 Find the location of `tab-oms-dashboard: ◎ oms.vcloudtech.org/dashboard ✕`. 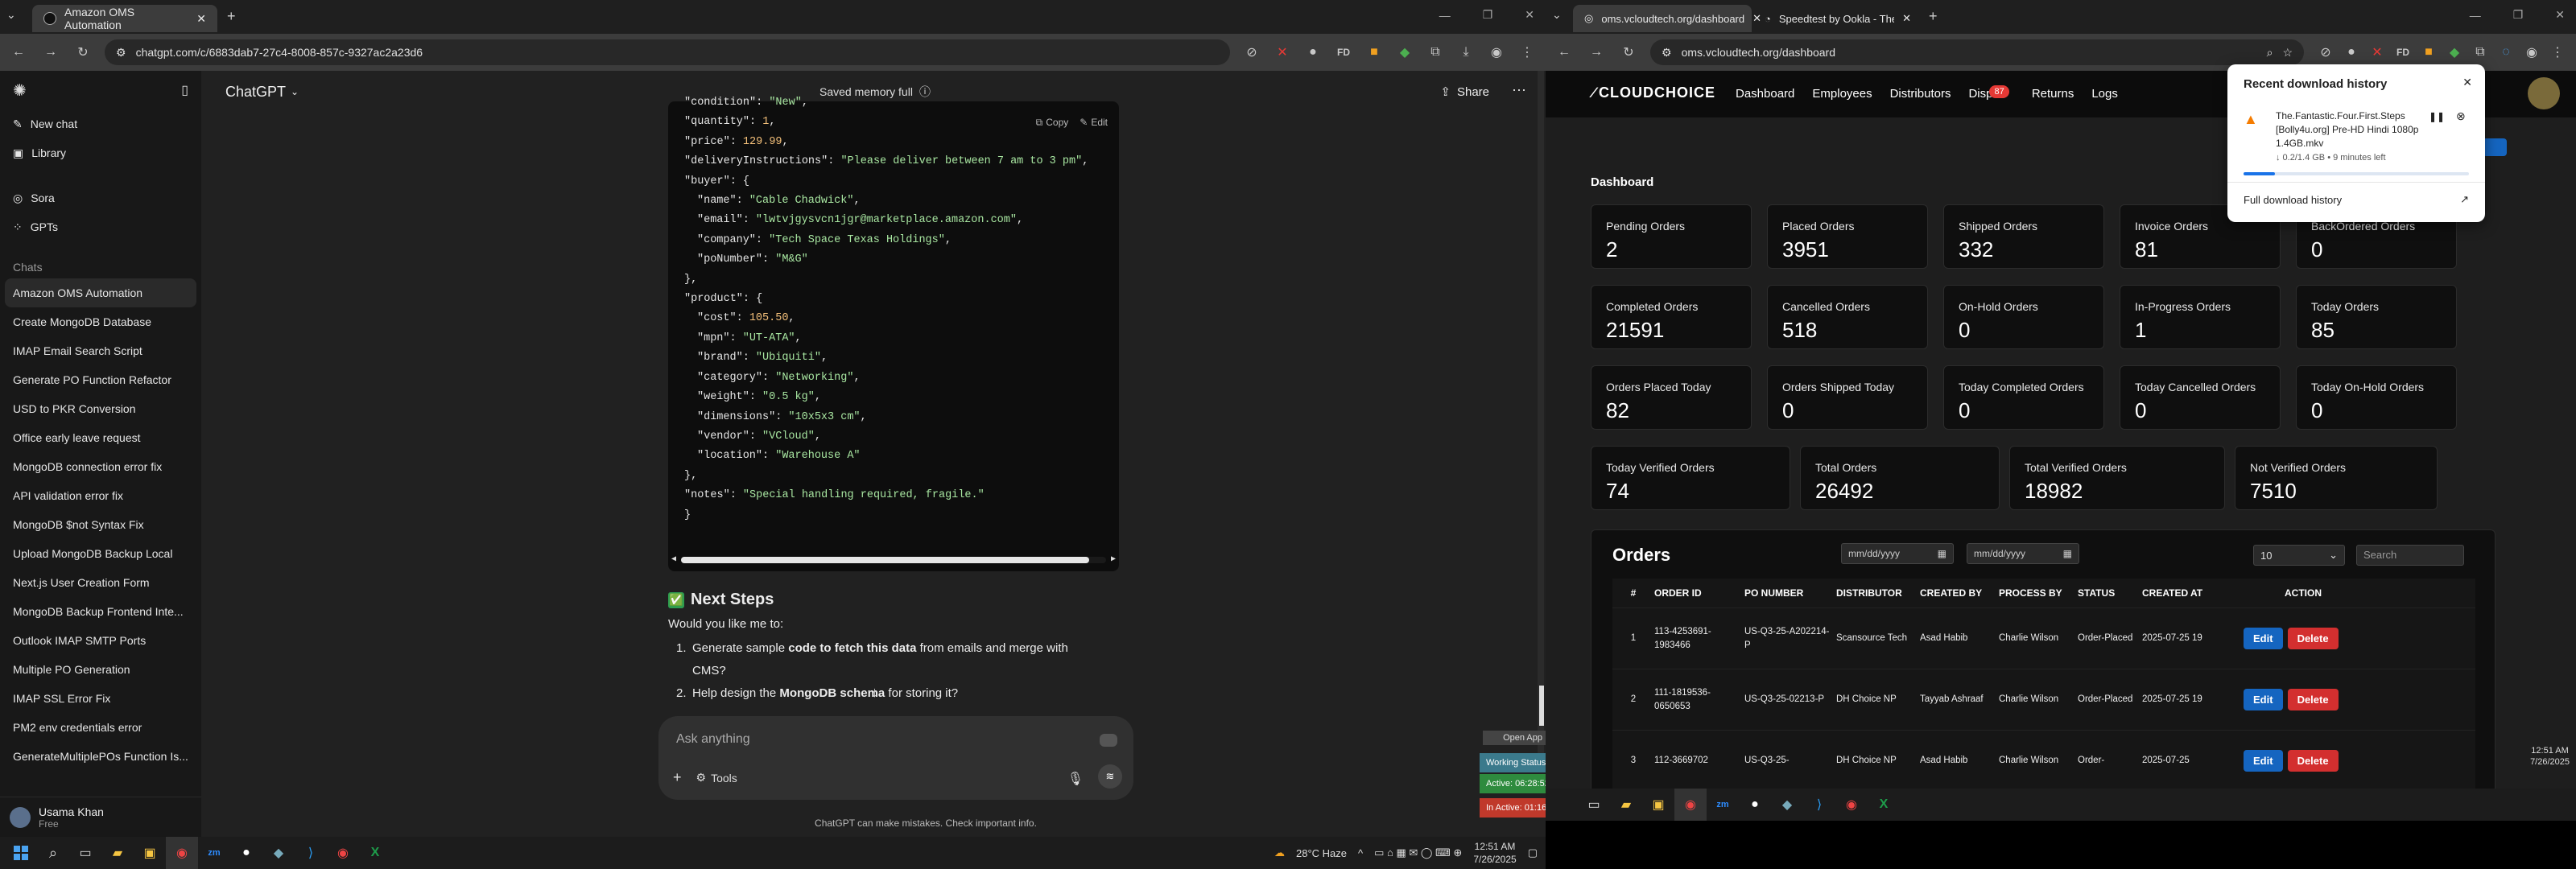

tab-oms-dashboard: ◎ oms.vcloudtech.org/dashboard ✕ is located at coordinates (1667, 18).